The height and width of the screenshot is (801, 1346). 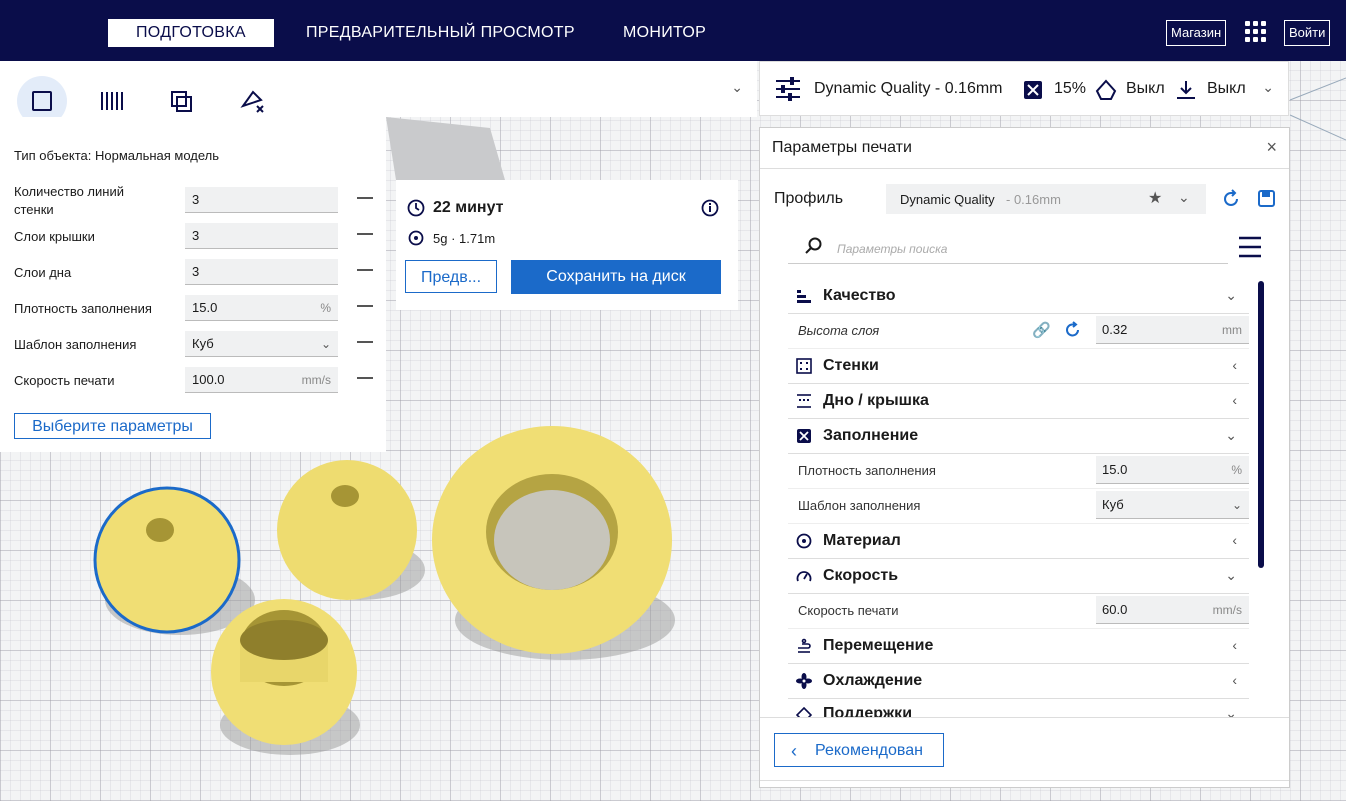 What do you see at coordinates (1271, 147) in the screenshot?
I see `close-icon: ×` at bounding box center [1271, 147].